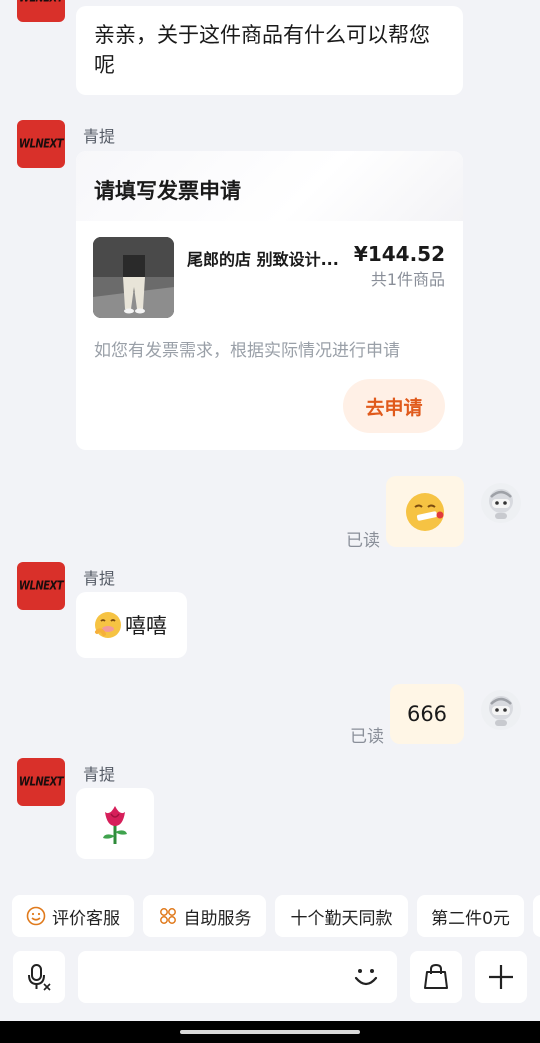 This screenshot has width=540, height=1043. I want to click on more-options-button, so click(501, 977).